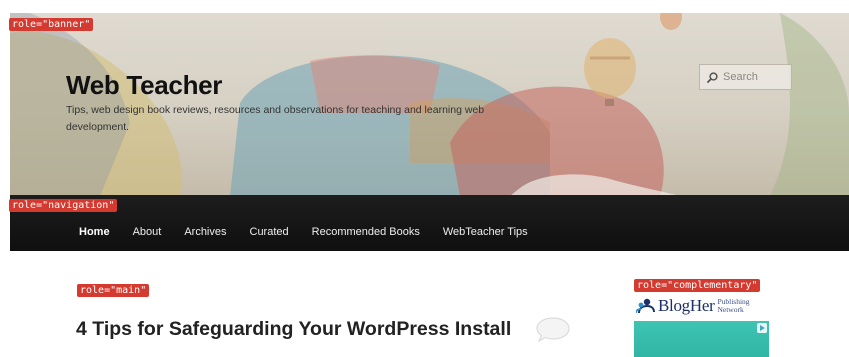  I want to click on search-box, so click(745, 77).